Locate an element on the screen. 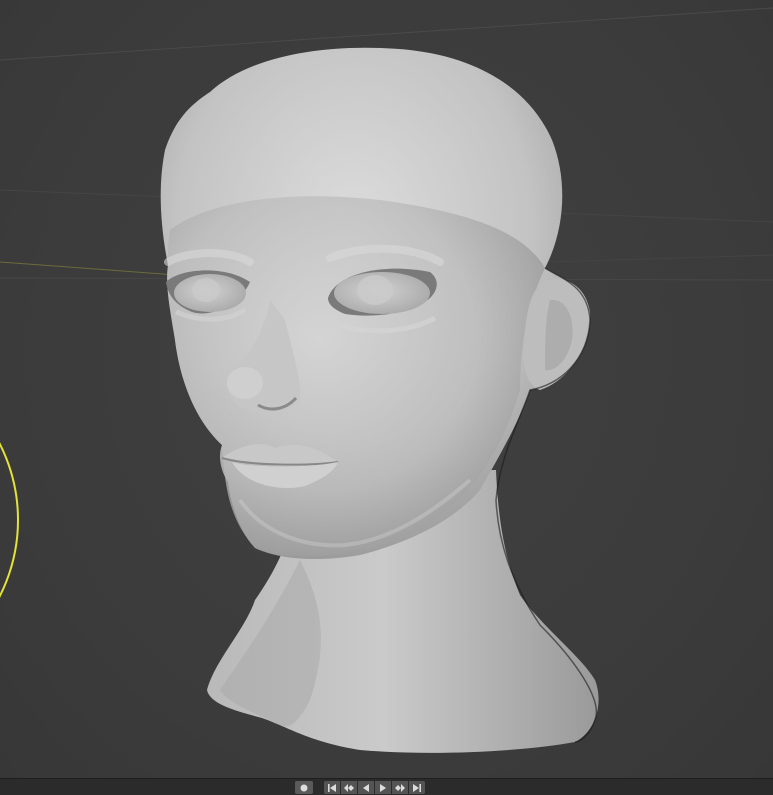 The width and height of the screenshot is (773, 795). jump-end-icon is located at coordinates (417, 787).